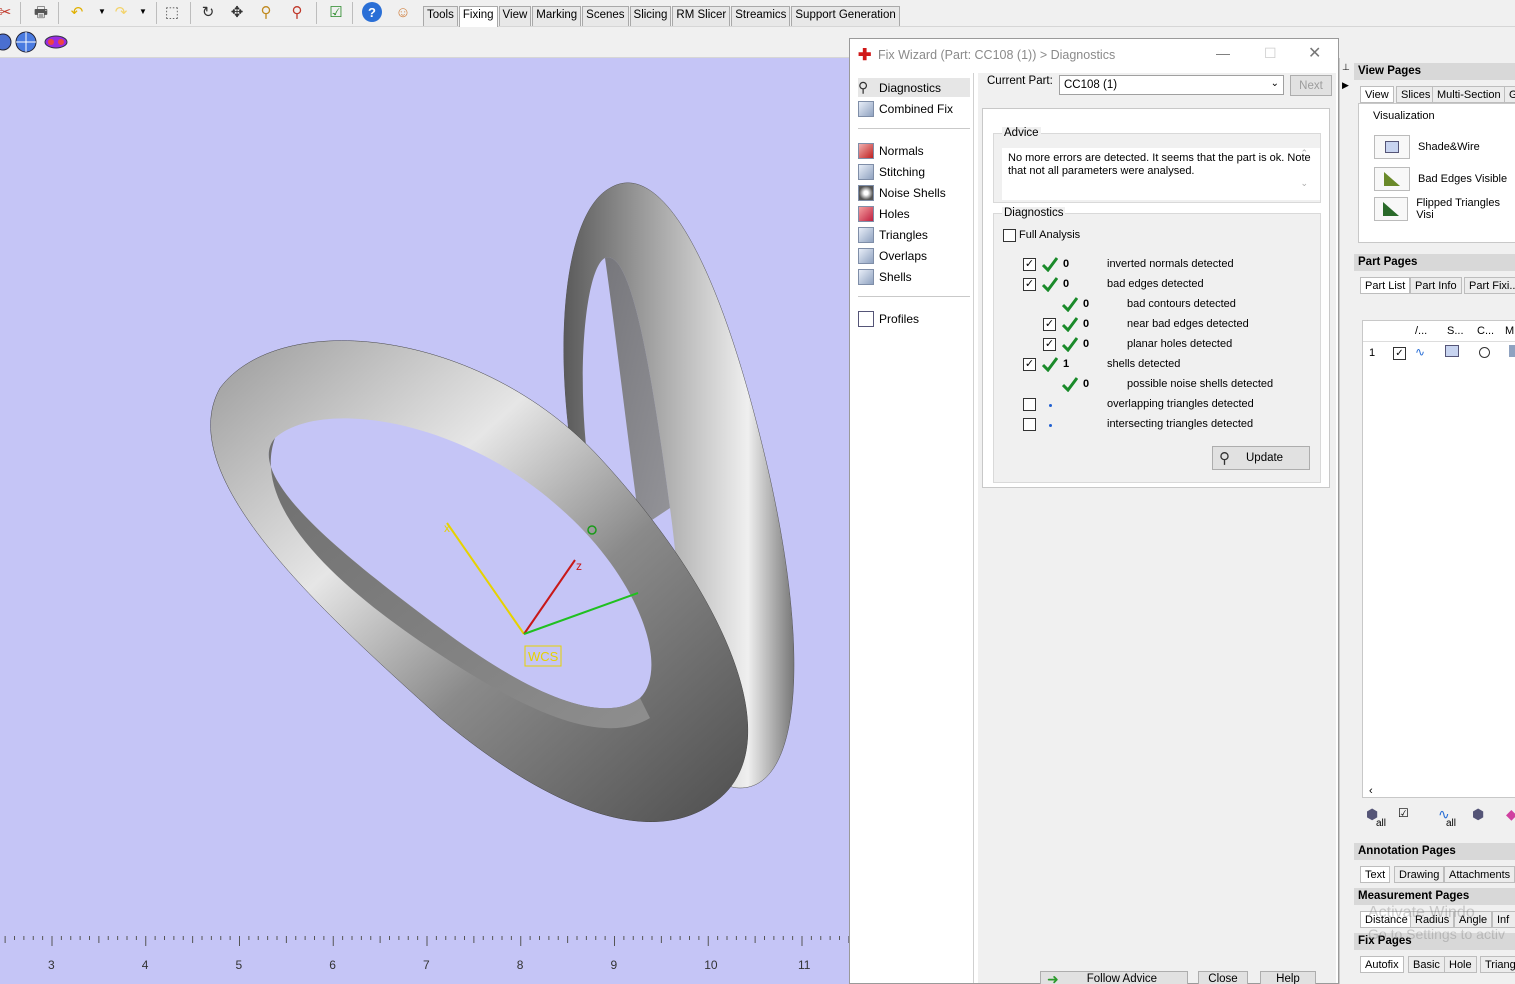 The width and height of the screenshot is (1515, 984). I want to click on tab-streamics: Streamics, so click(761, 16).